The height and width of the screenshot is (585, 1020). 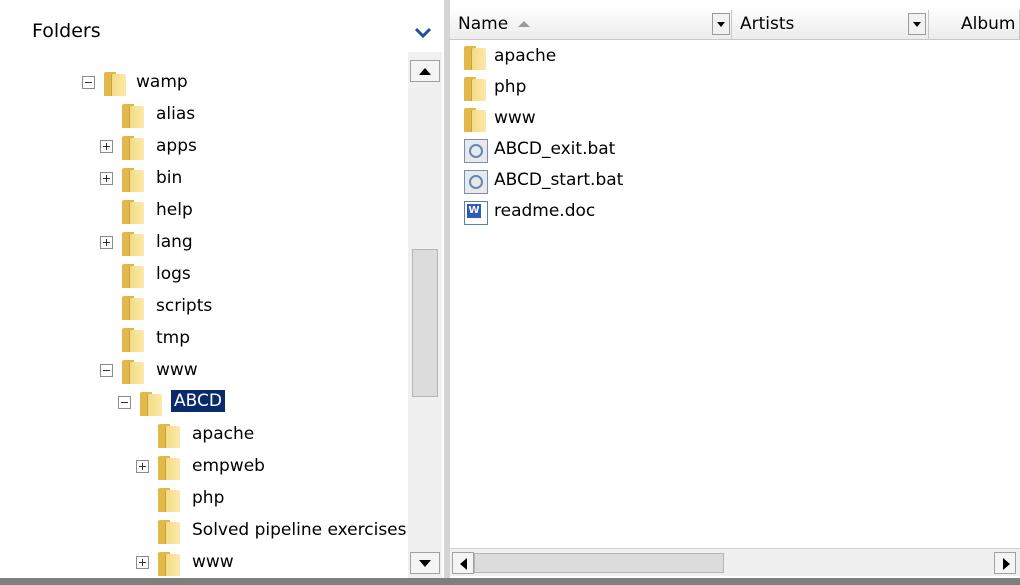 What do you see at coordinates (510, 581) in the screenshot?
I see `window-bottom-border` at bounding box center [510, 581].